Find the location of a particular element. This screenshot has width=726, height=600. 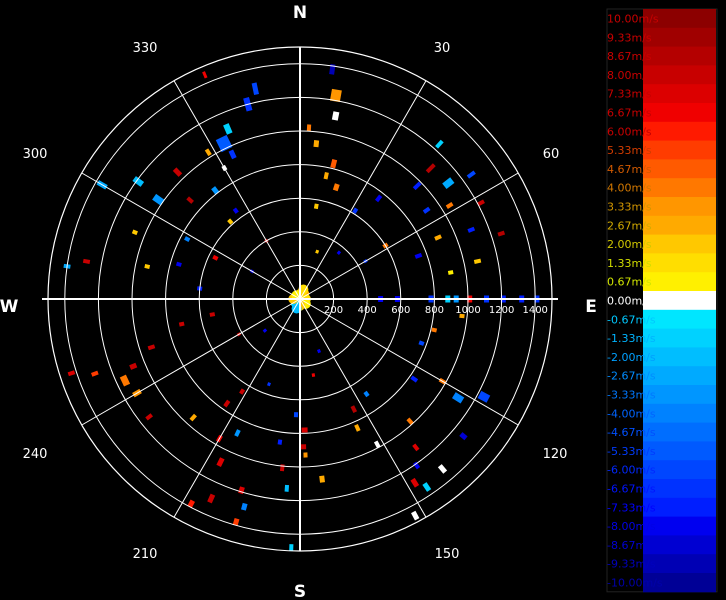

legend-label: 5.33m/s is located at coordinates (629, 150).